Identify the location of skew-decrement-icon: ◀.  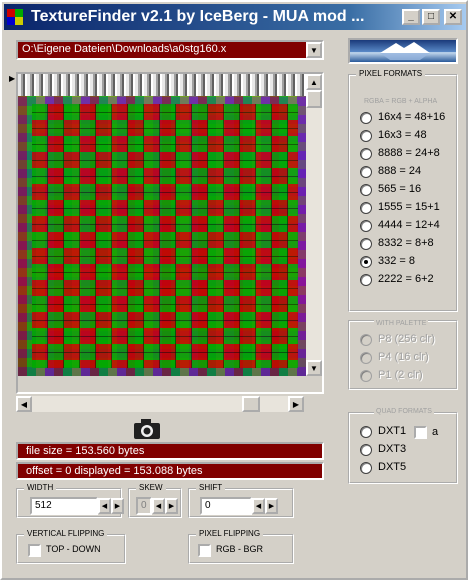
(158, 506).